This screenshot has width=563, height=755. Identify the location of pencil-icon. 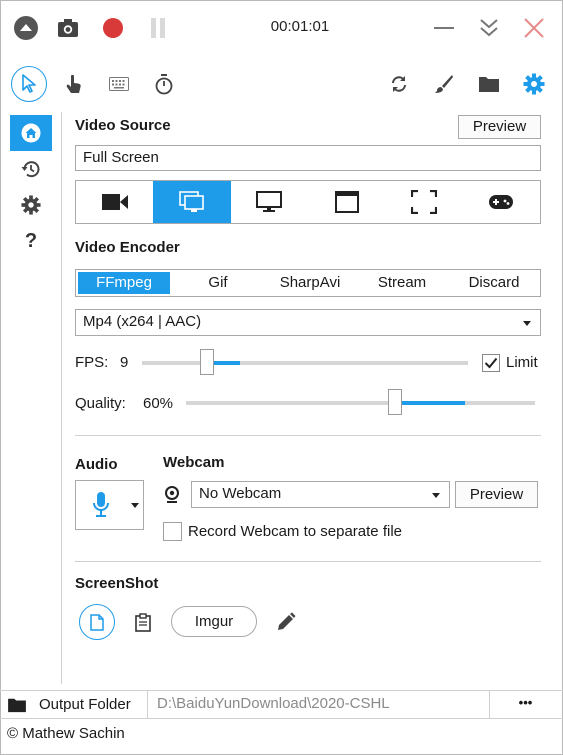
(287, 621).